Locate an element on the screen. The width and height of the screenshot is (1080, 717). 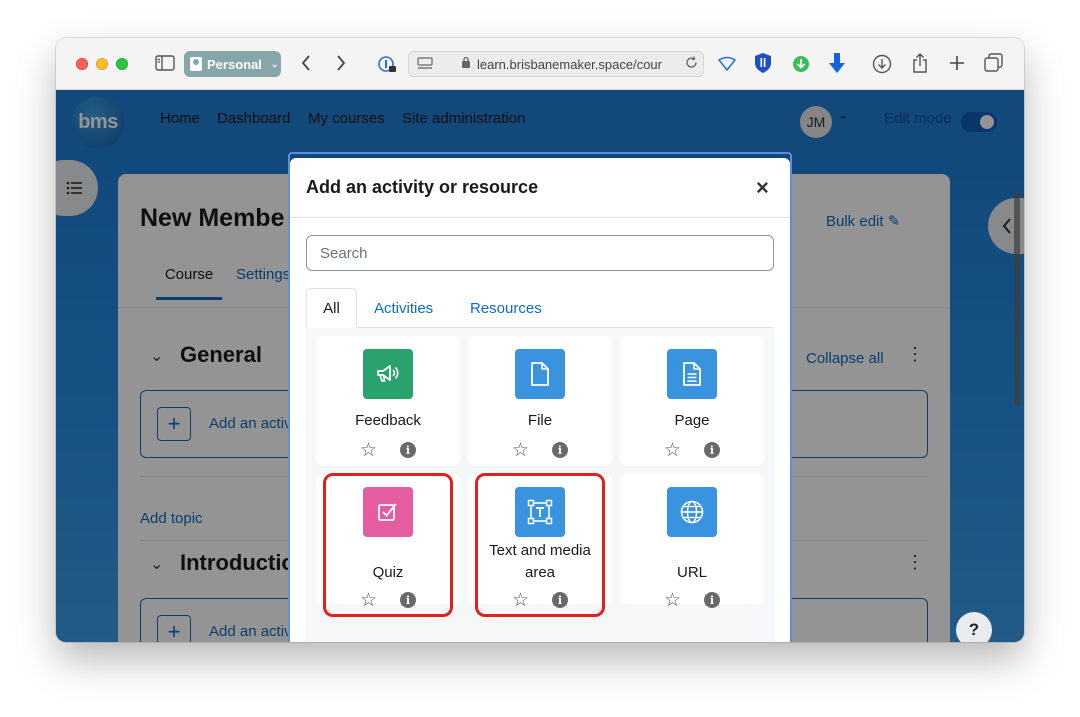
file-icon is located at coordinates (540, 374).